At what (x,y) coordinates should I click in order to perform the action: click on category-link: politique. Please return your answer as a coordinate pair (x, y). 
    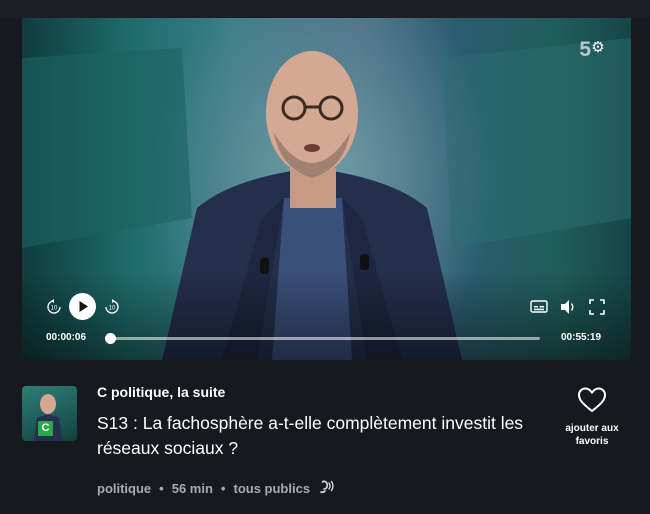
    Looking at the image, I should click on (124, 488).